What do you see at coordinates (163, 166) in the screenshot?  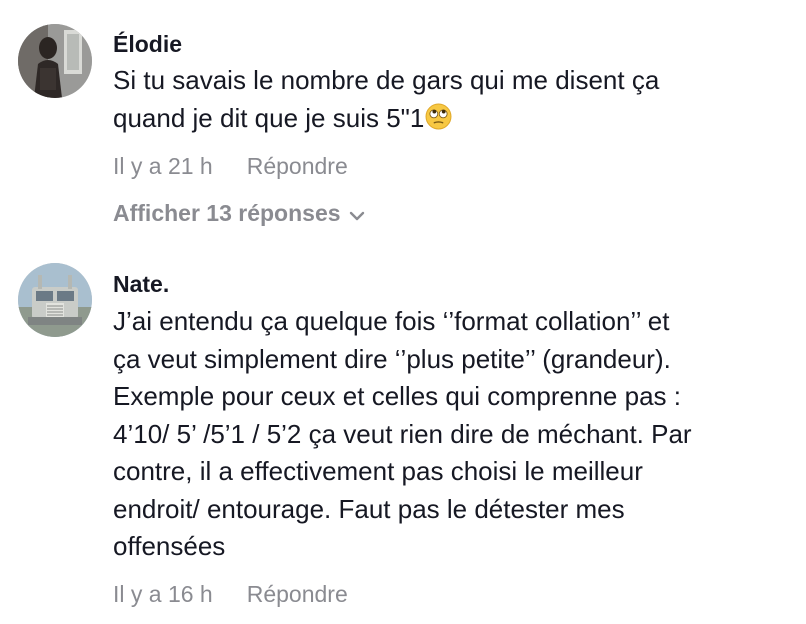 I see `comment-timestamp: Il y a 21 h` at bounding box center [163, 166].